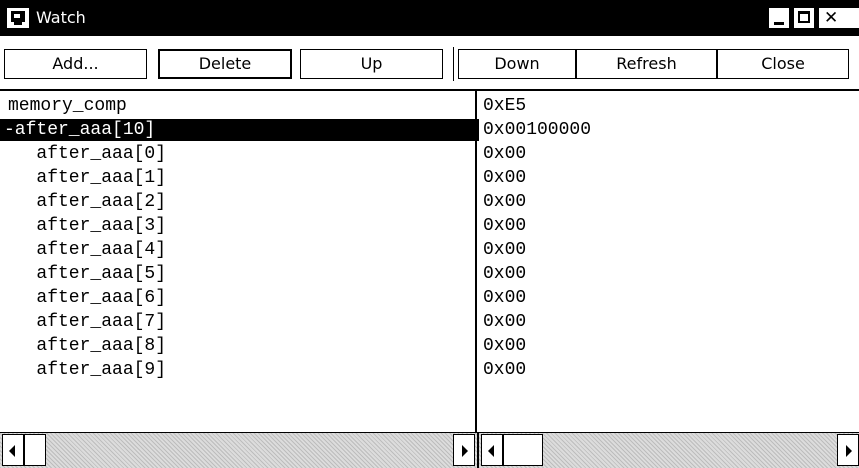 This screenshot has height=468, width=859. I want to click on variable-row-after-aaa-3: after_aaa[3], so click(241, 226).